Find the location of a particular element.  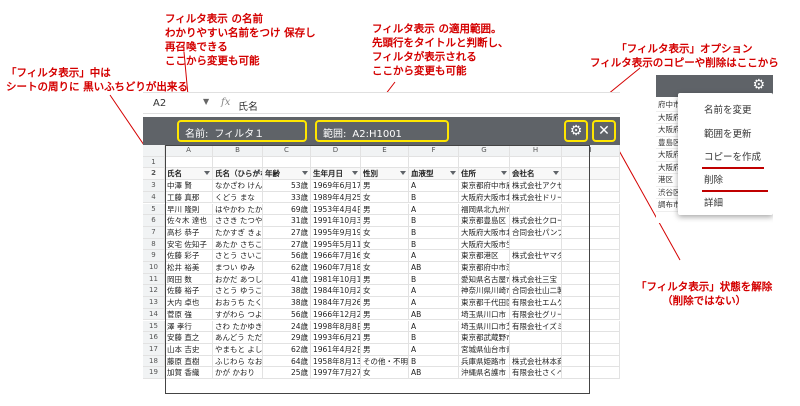

row-number: 6 is located at coordinates (154, 221).